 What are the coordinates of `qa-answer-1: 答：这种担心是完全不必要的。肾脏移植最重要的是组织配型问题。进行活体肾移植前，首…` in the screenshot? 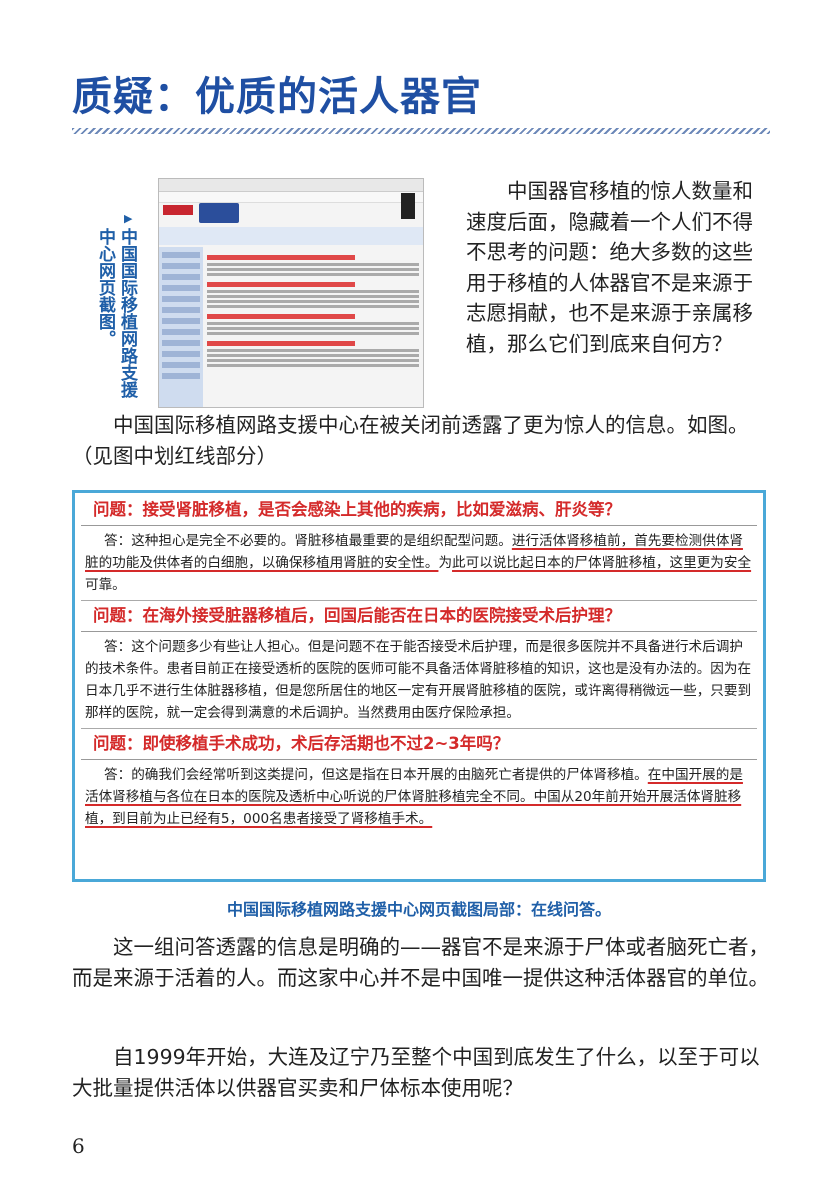 It's located at (419, 563).